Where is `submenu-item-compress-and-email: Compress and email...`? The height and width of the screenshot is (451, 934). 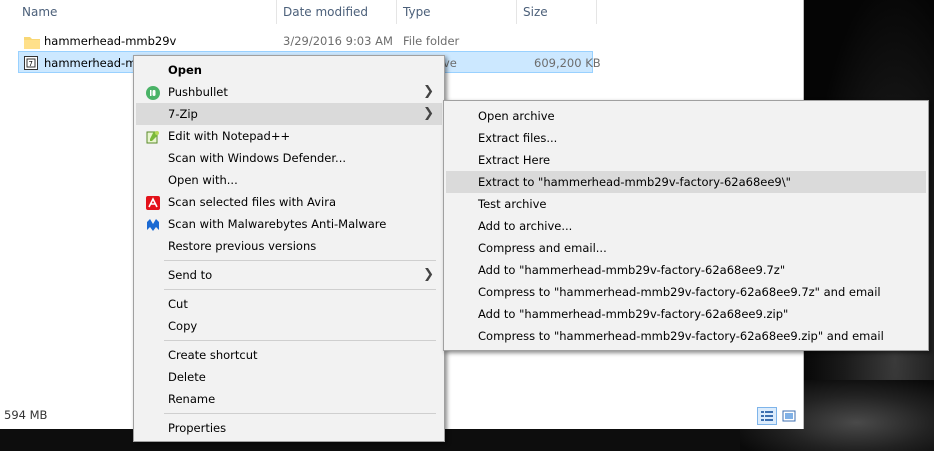
submenu-item-compress-and-email: Compress and email... is located at coordinates (686, 248).